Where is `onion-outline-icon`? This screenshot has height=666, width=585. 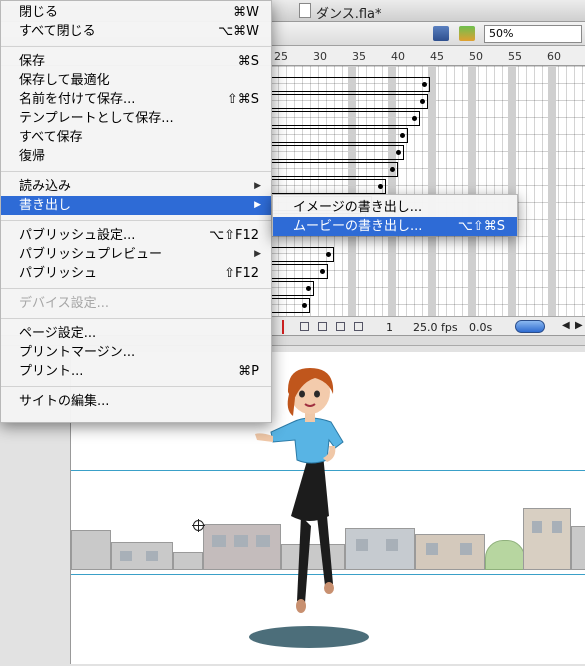 onion-outline-icon is located at coordinates (340, 326).